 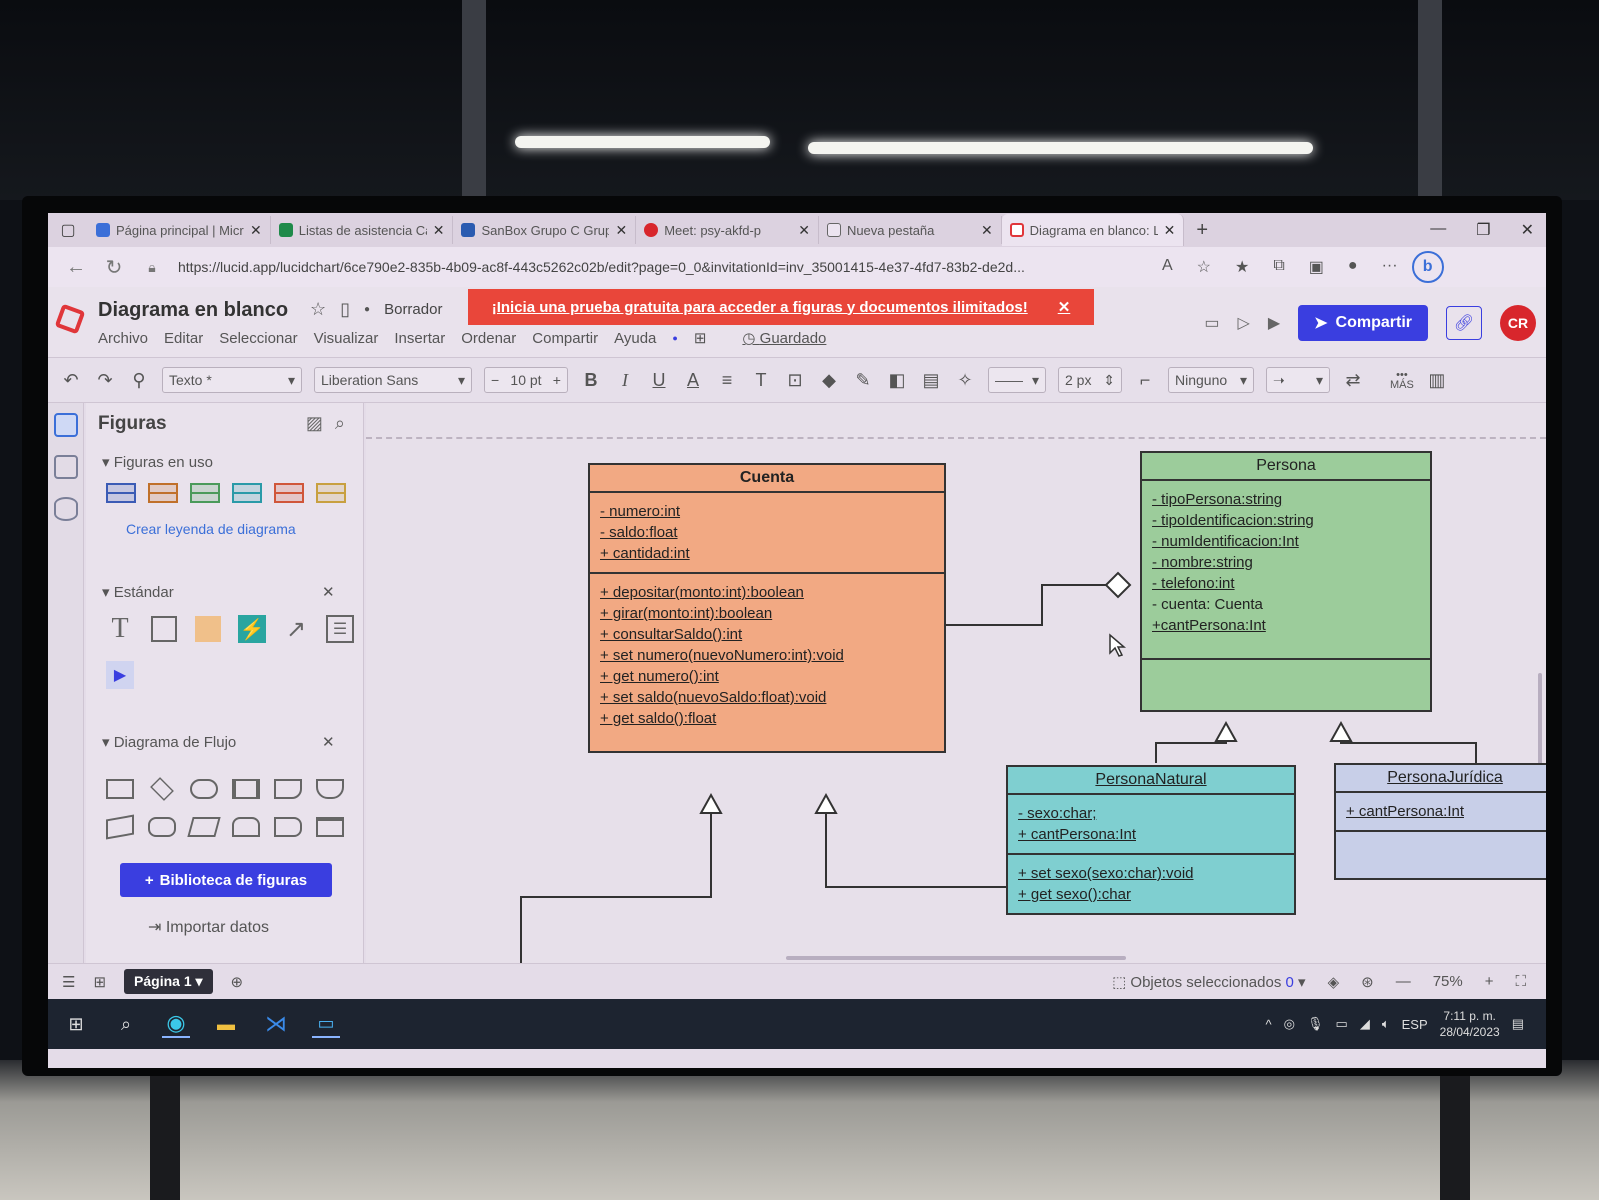 I want to click on favorite-icon: ☆, so click(x=1204, y=267).